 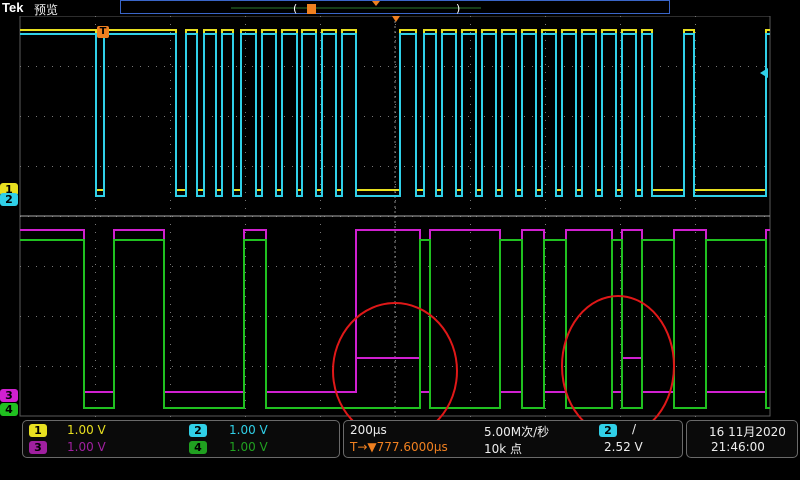 I want to click on ch2-badge: 2, so click(x=198, y=430).